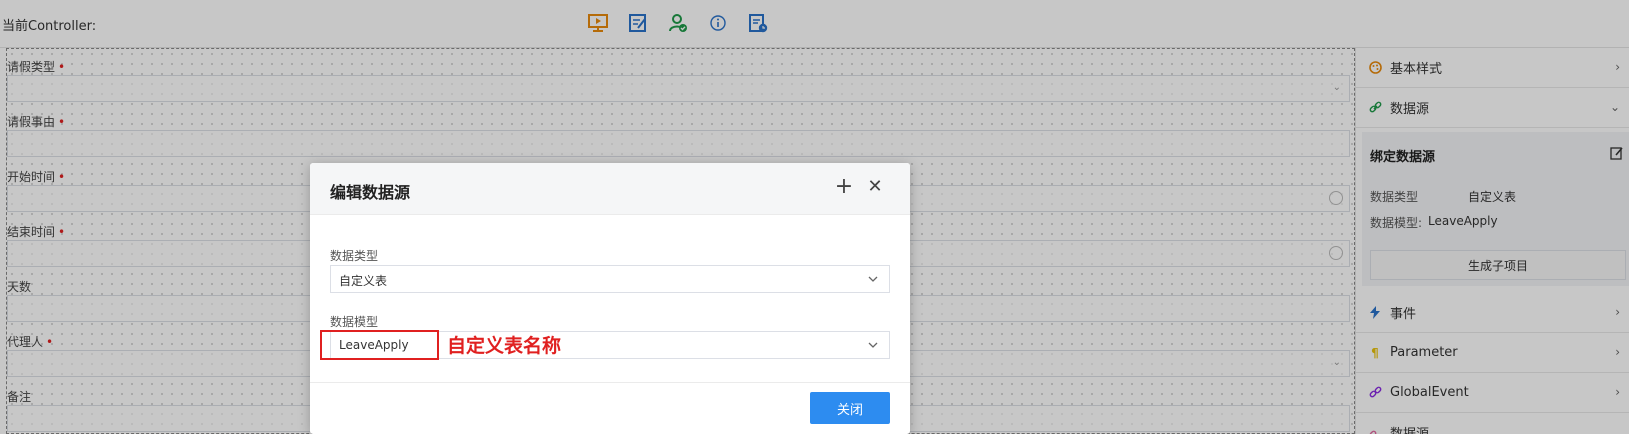  Describe the element at coordinates (363, 281) in the screenshot. I see `data-type-value: 自定义表` at that location.